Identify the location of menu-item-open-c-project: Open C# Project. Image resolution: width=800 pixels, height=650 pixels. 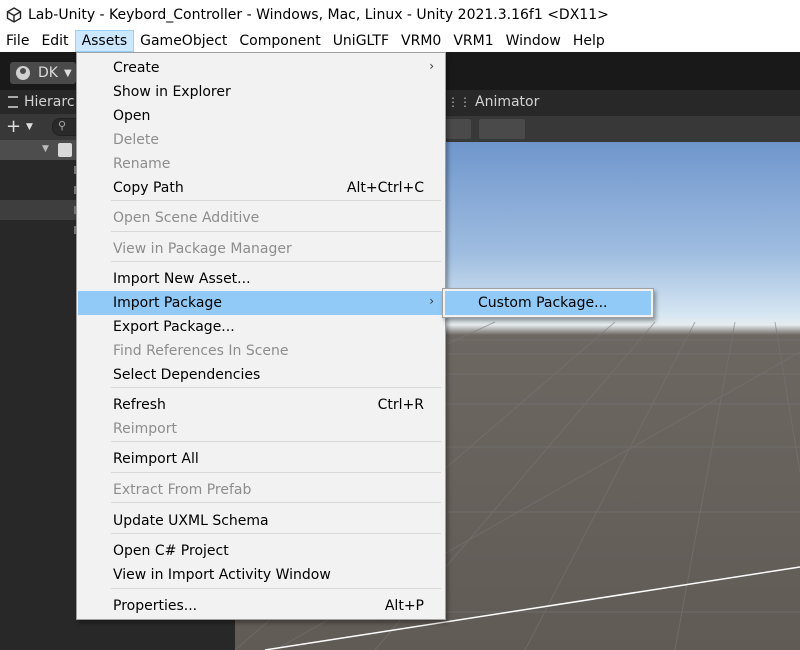
(261, 551).